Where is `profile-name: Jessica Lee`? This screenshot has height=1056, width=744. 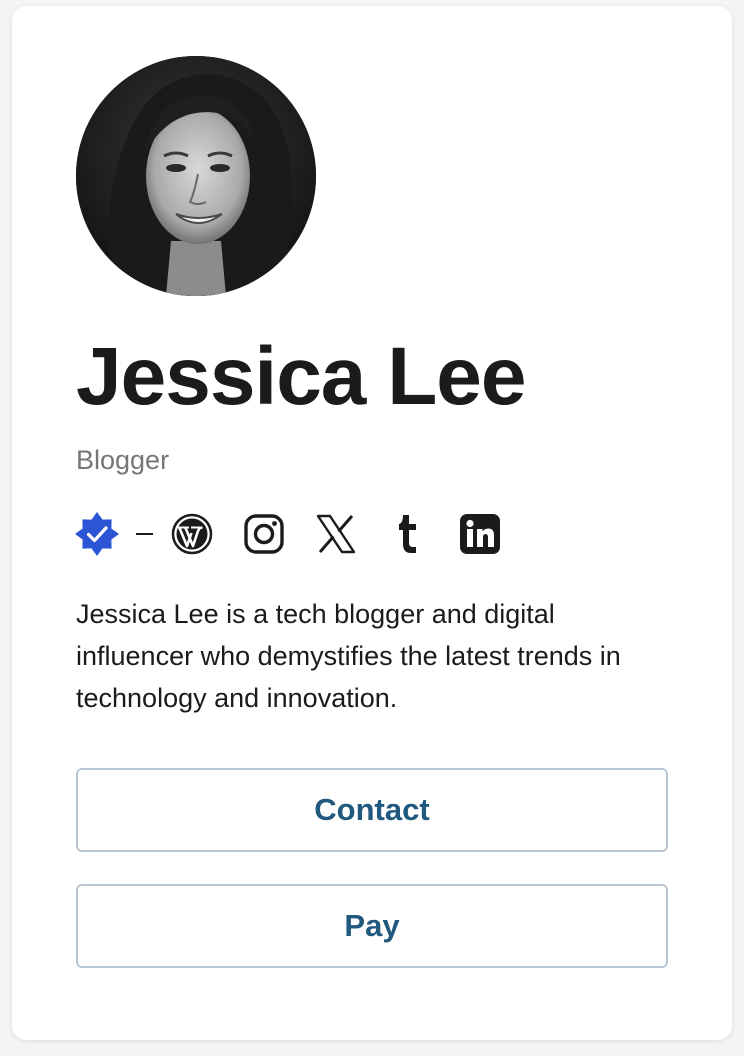 profile-name: Jessica Lee is located at coordinates (301, 376).